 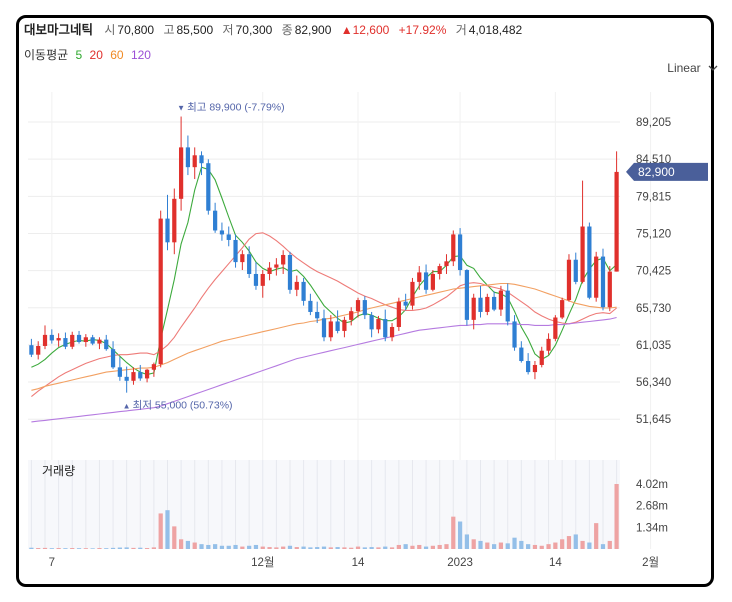 I want to click on x-tick-label: 14, so click(x=358, y=563).